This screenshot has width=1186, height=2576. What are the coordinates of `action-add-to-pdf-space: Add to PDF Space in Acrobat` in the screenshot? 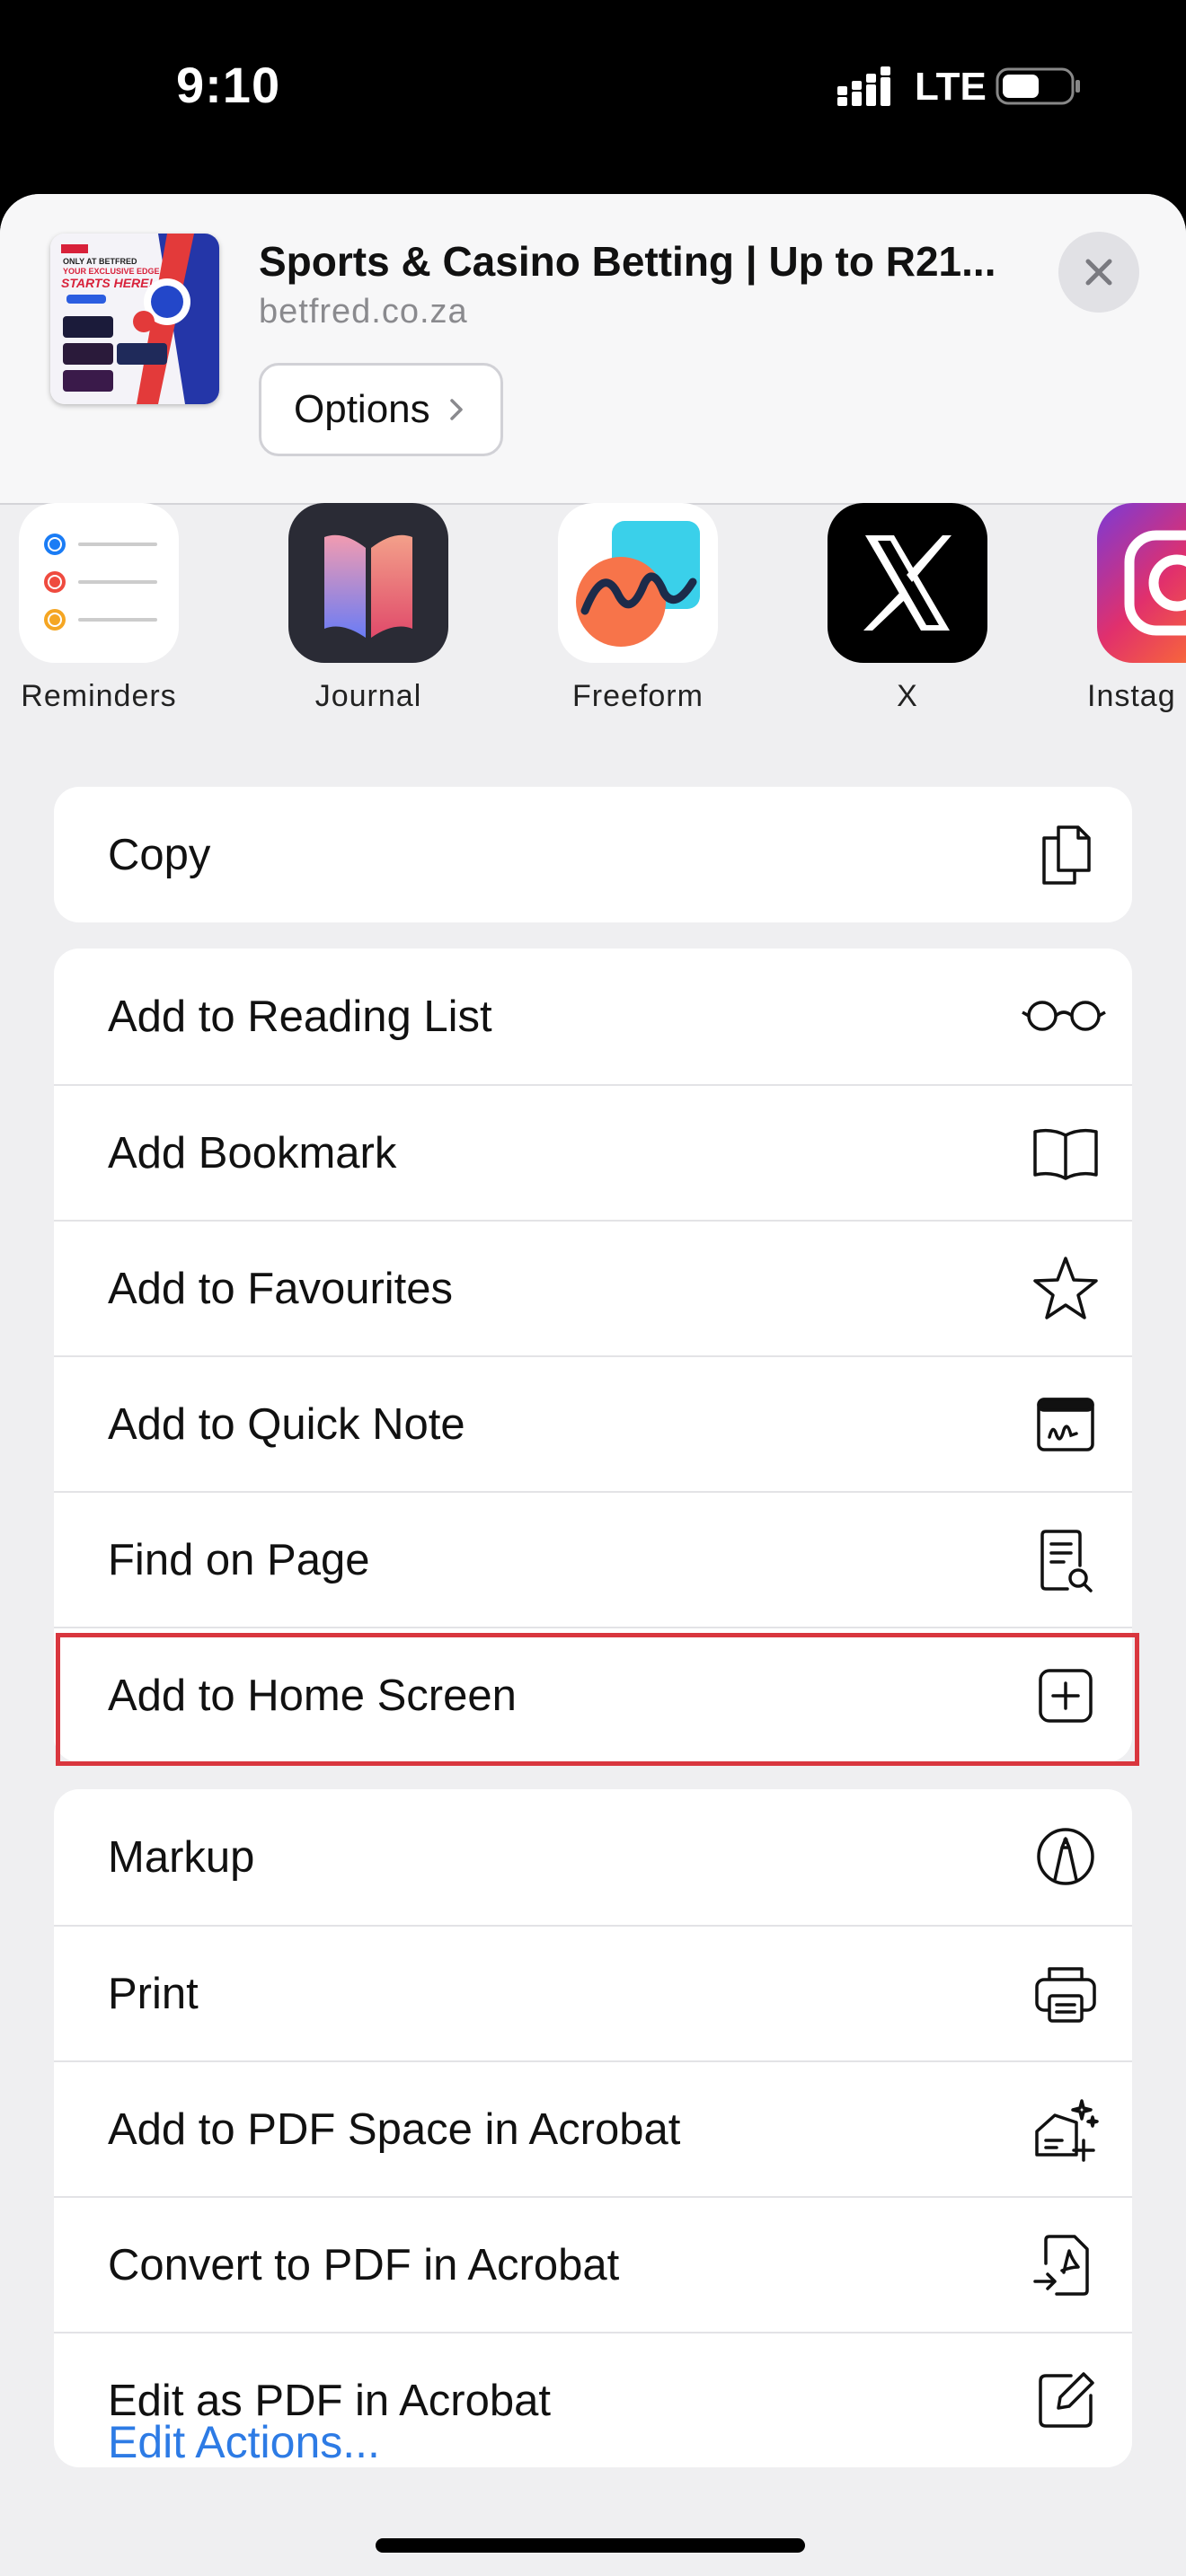 It's located at (593, 2128).